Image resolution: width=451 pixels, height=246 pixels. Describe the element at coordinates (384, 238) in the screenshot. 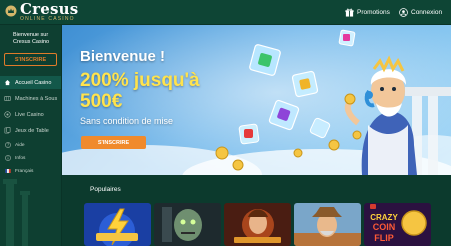

I see `svg-text: FLIP` at that location.